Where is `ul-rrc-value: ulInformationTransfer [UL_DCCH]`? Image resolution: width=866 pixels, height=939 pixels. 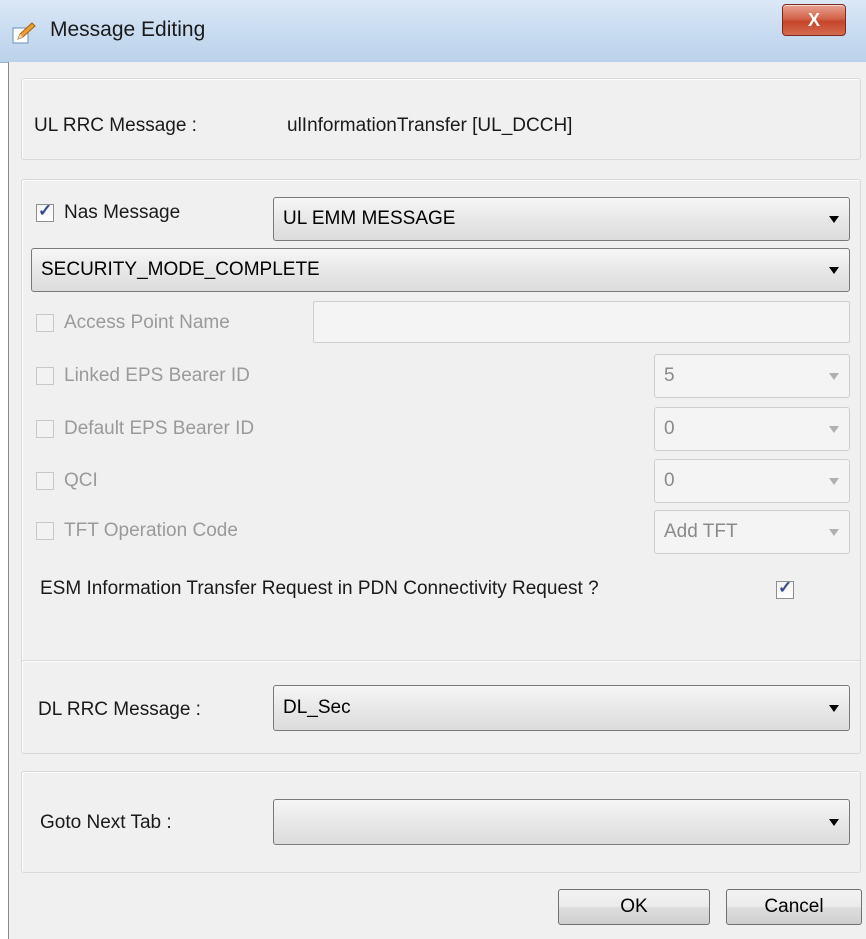 ul-rrc-value: ulInformationTransfer [UL_DCCH] is located at coordinates (430, 125).